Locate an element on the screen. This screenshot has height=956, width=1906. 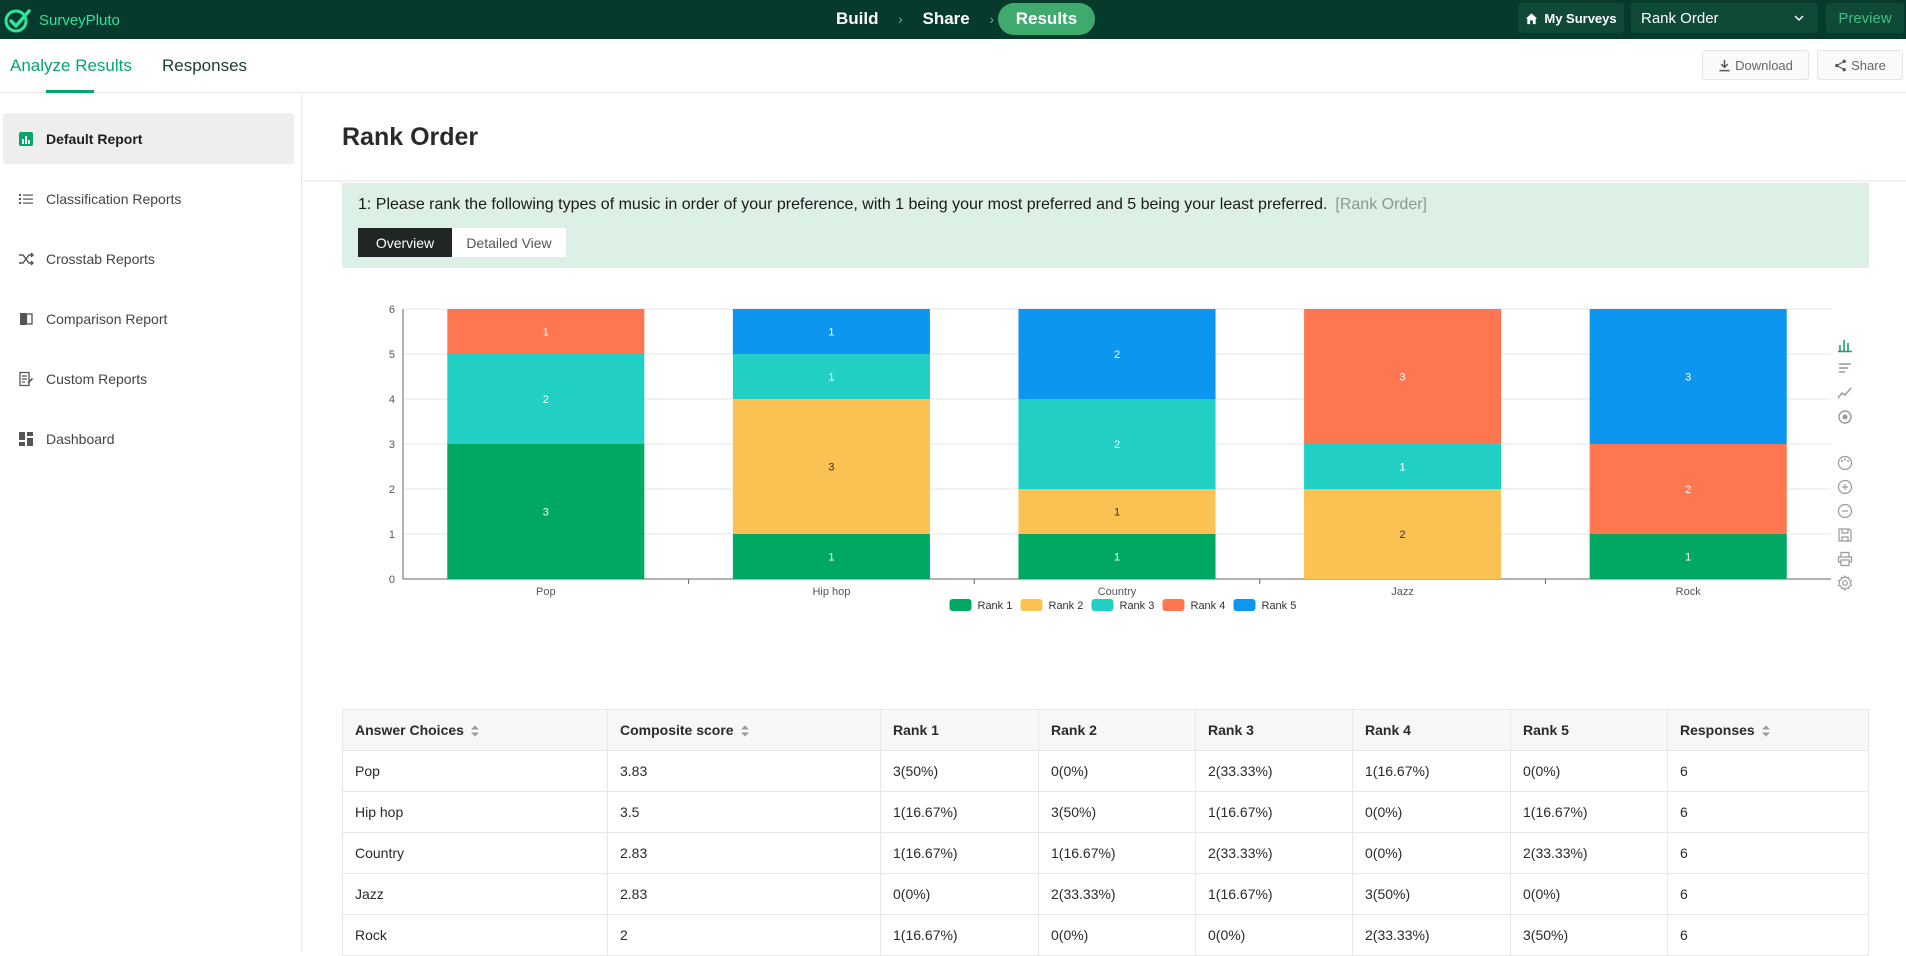
line-chart-type-button is located at coordinates (1845, 393).